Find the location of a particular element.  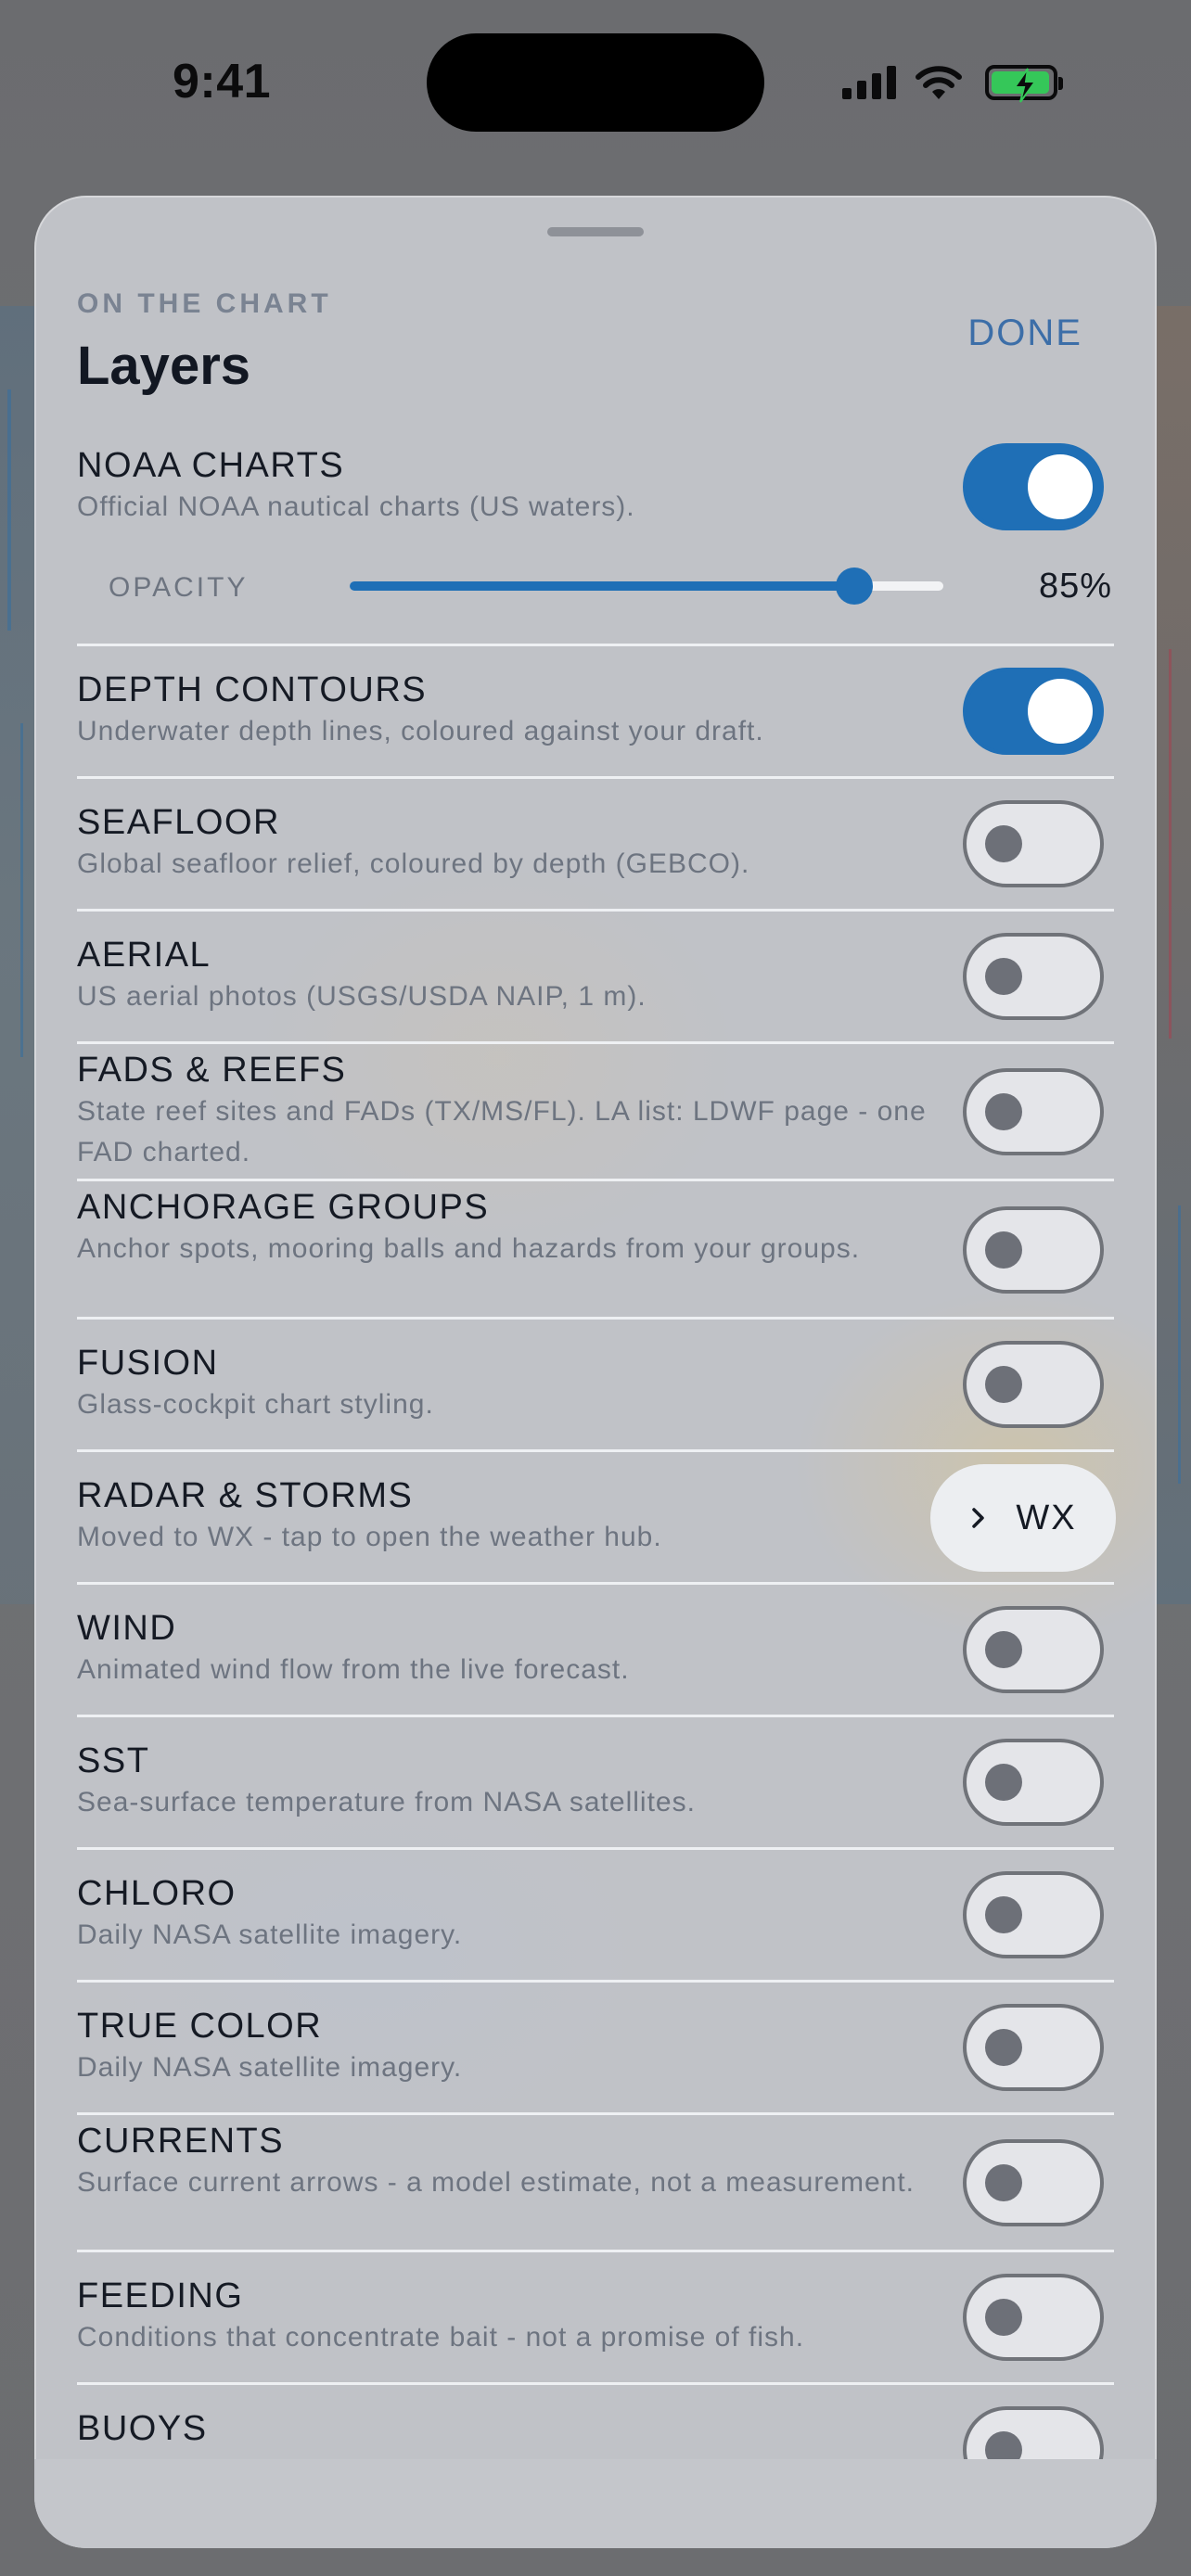

fusion-toggle is located at coordinates (1033, 1384).